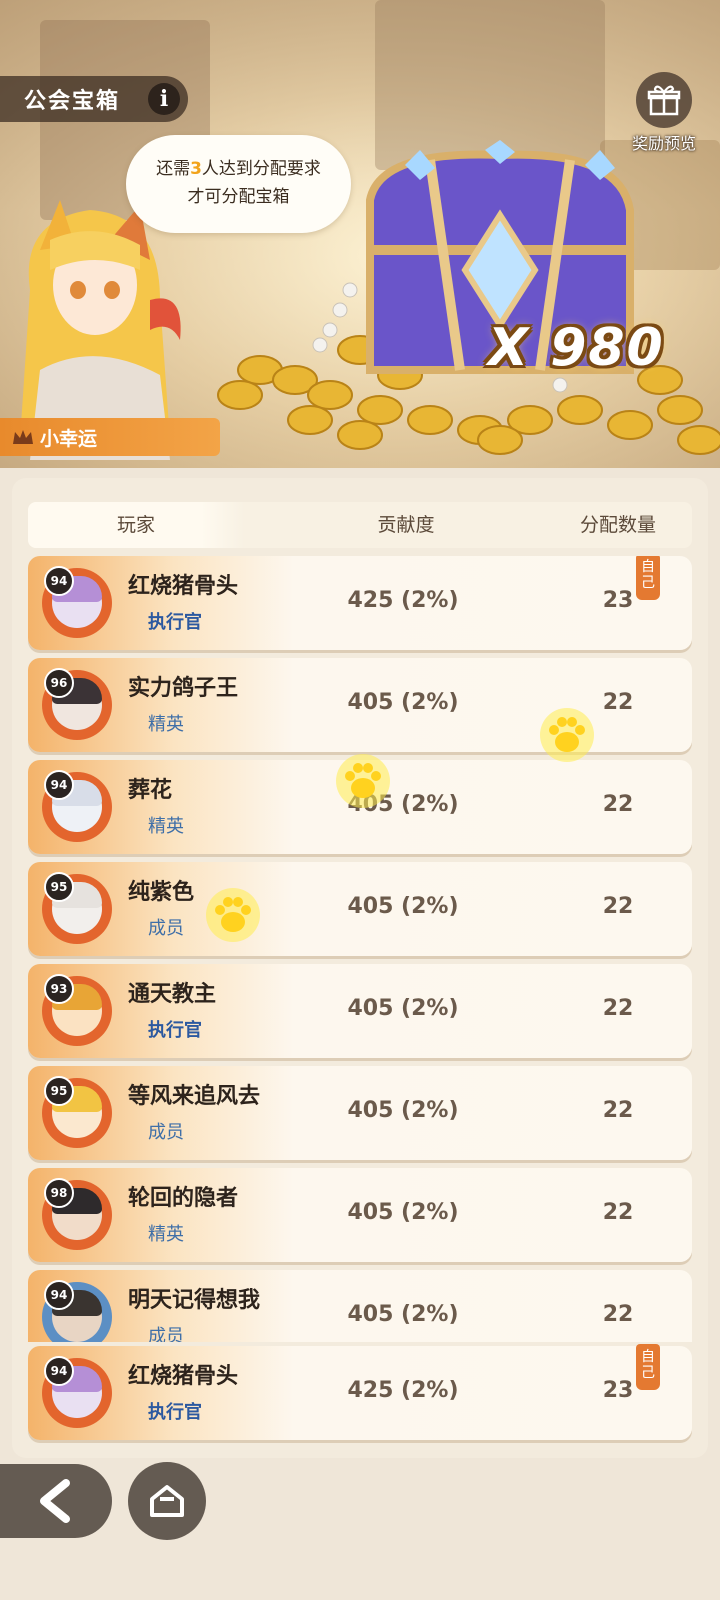  I want to click on player-name: 纯紫色, so click(161, 892).